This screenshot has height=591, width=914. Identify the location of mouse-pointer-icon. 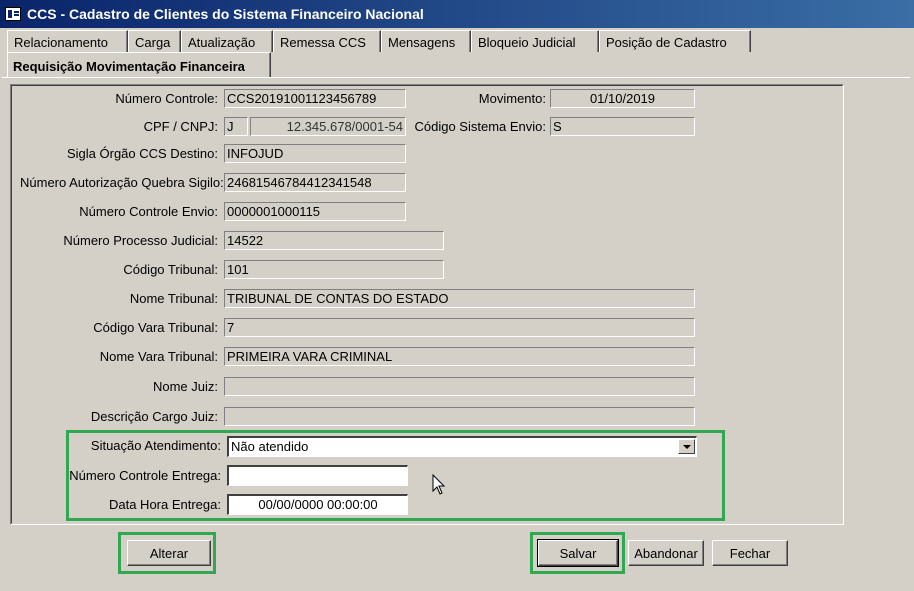
(439, 484).